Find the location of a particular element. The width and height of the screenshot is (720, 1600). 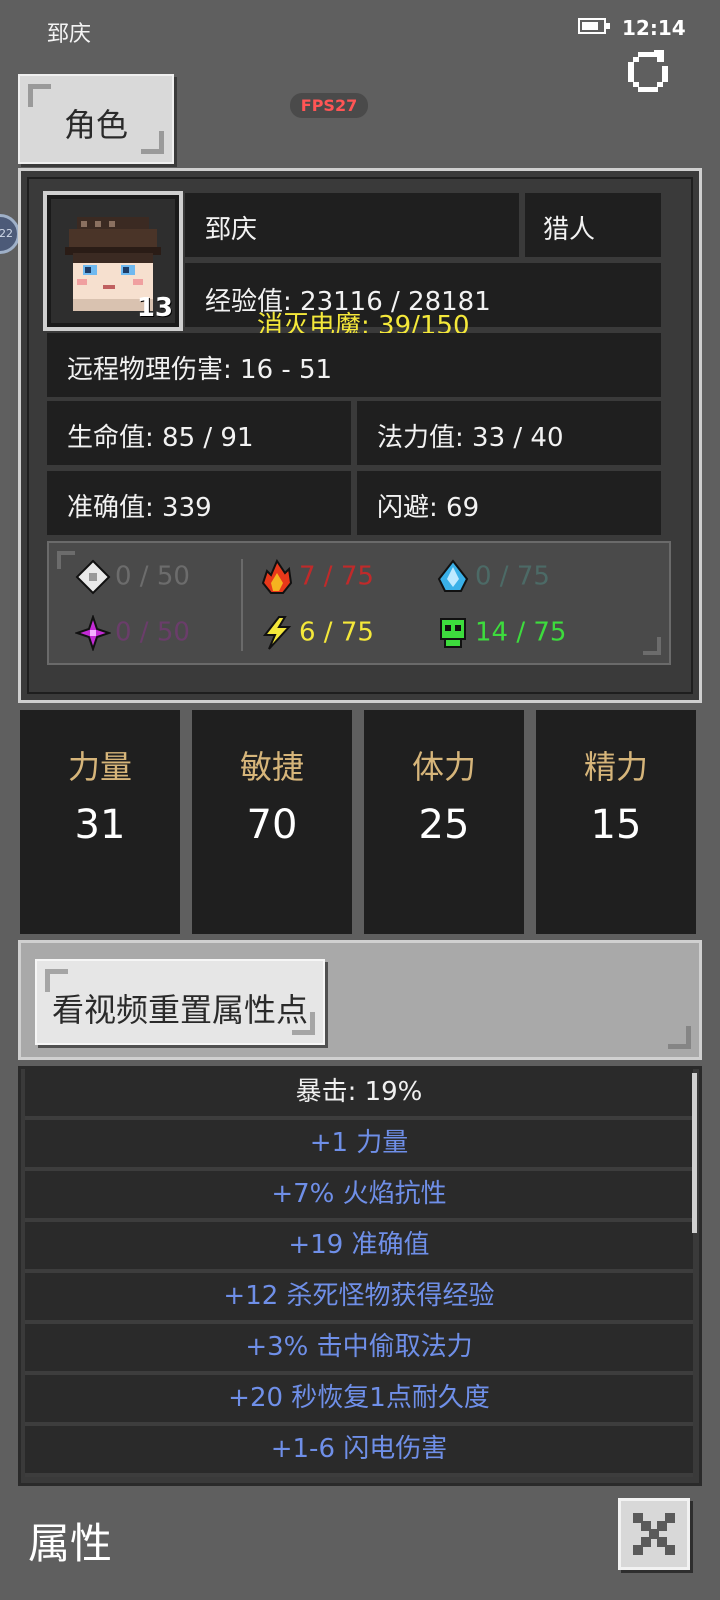

list-item: +1-6 闪电伤害 is located at coordinates (359, 1451).